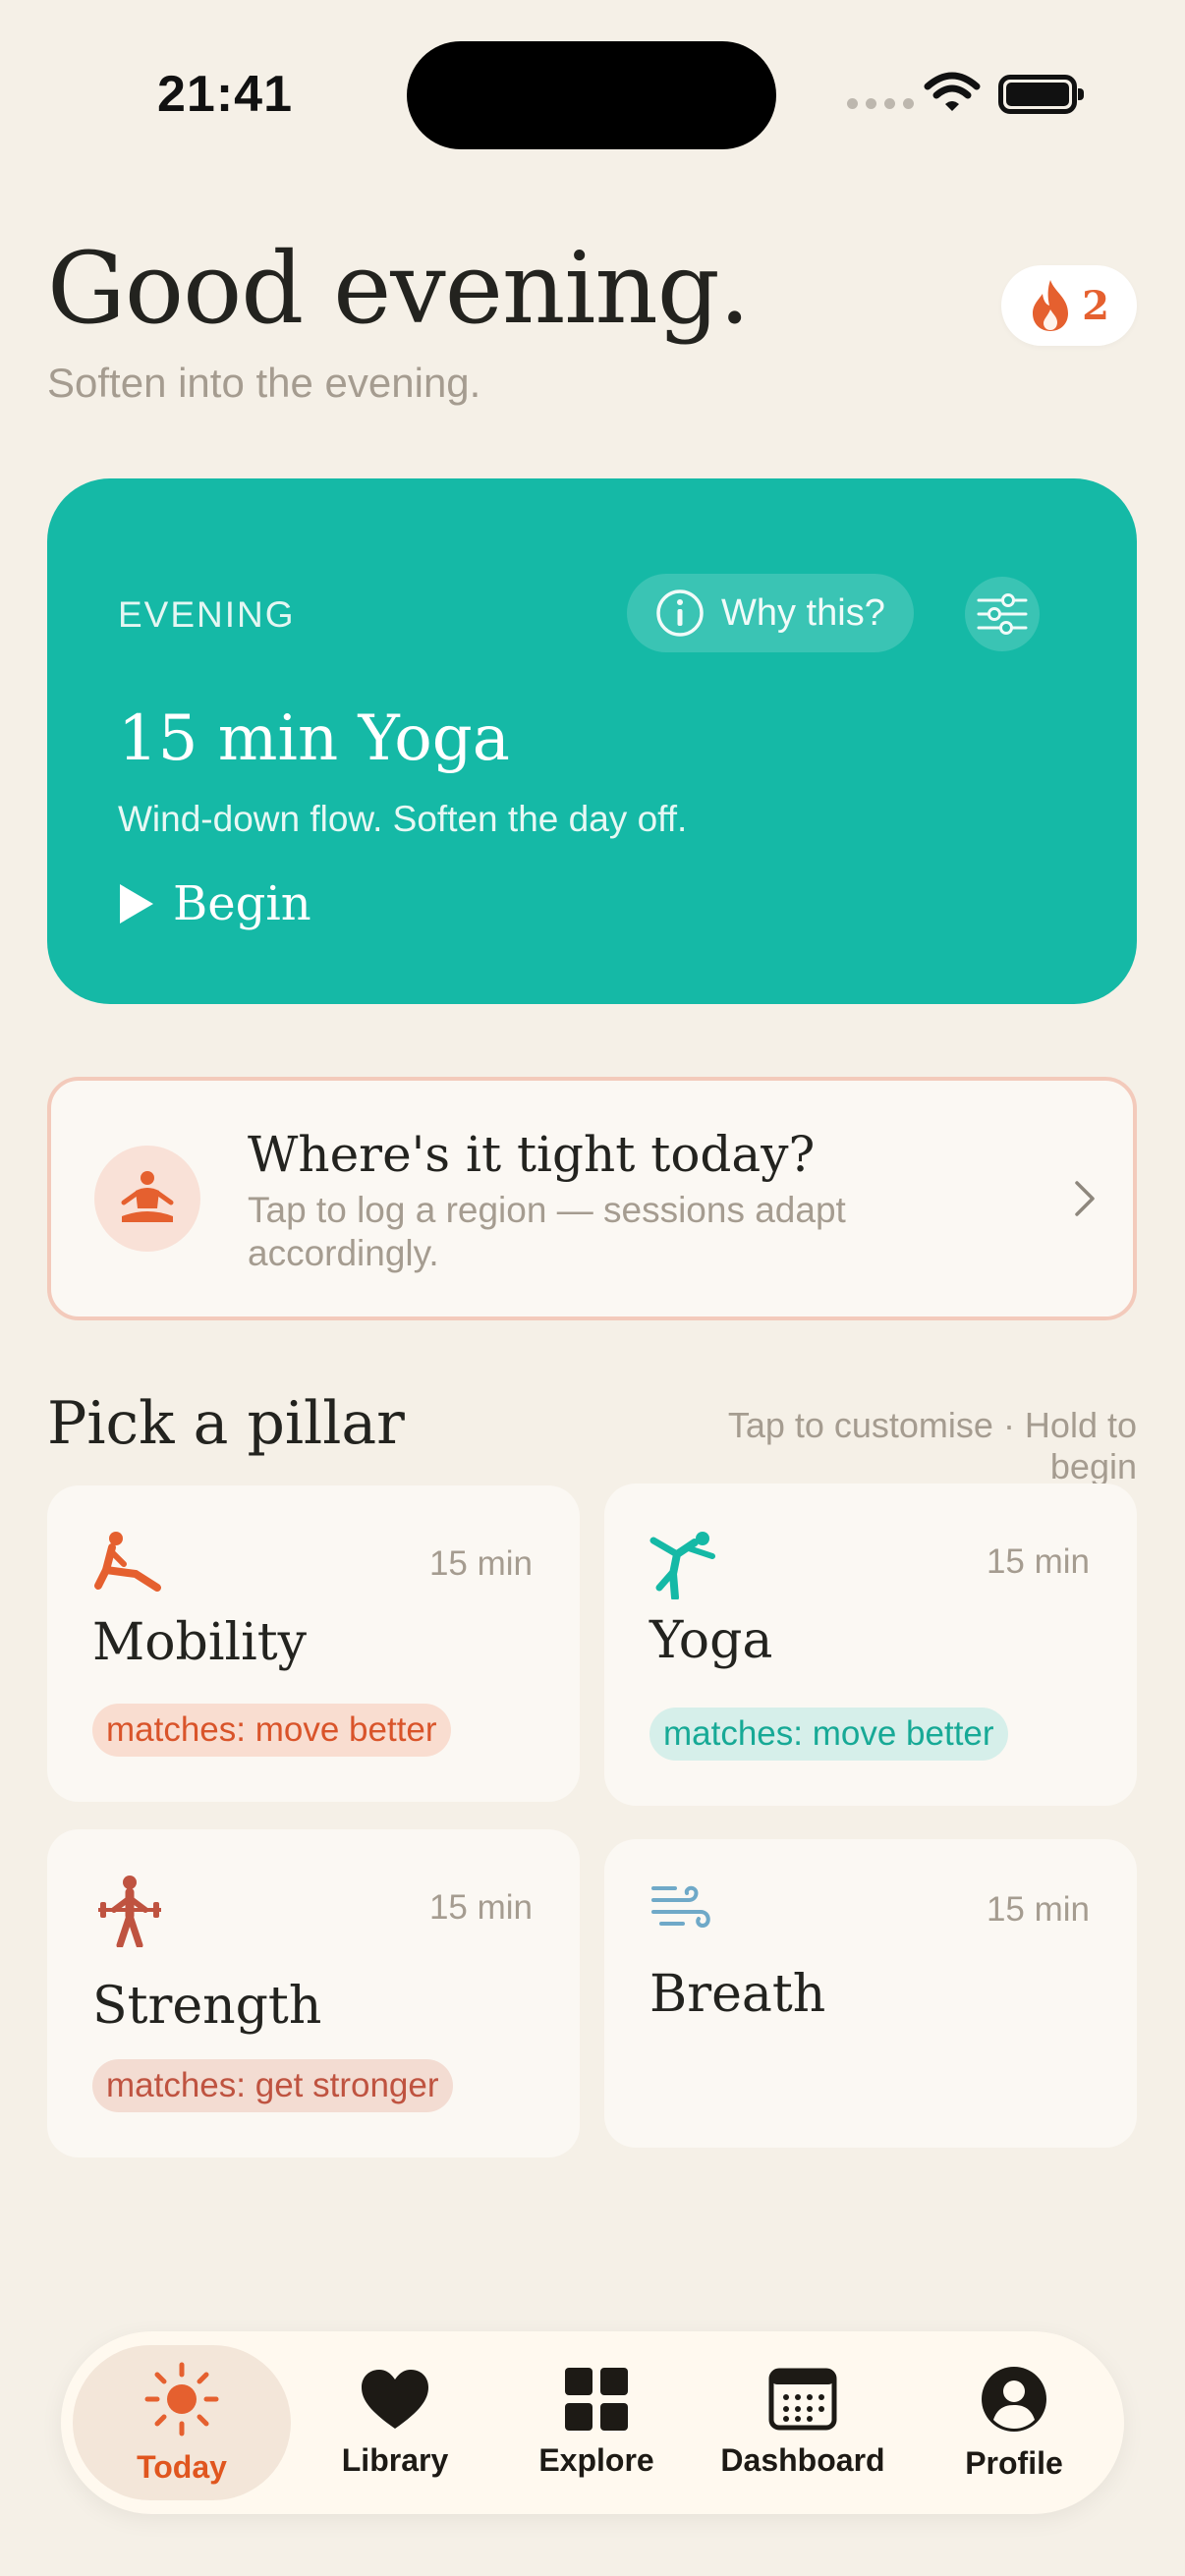 This screenshot has height=2576, width=1185. What do you see at coordinates (1041, 94) in the screenshot?
I see `battery-icon` at bounding box center [1041, 94].